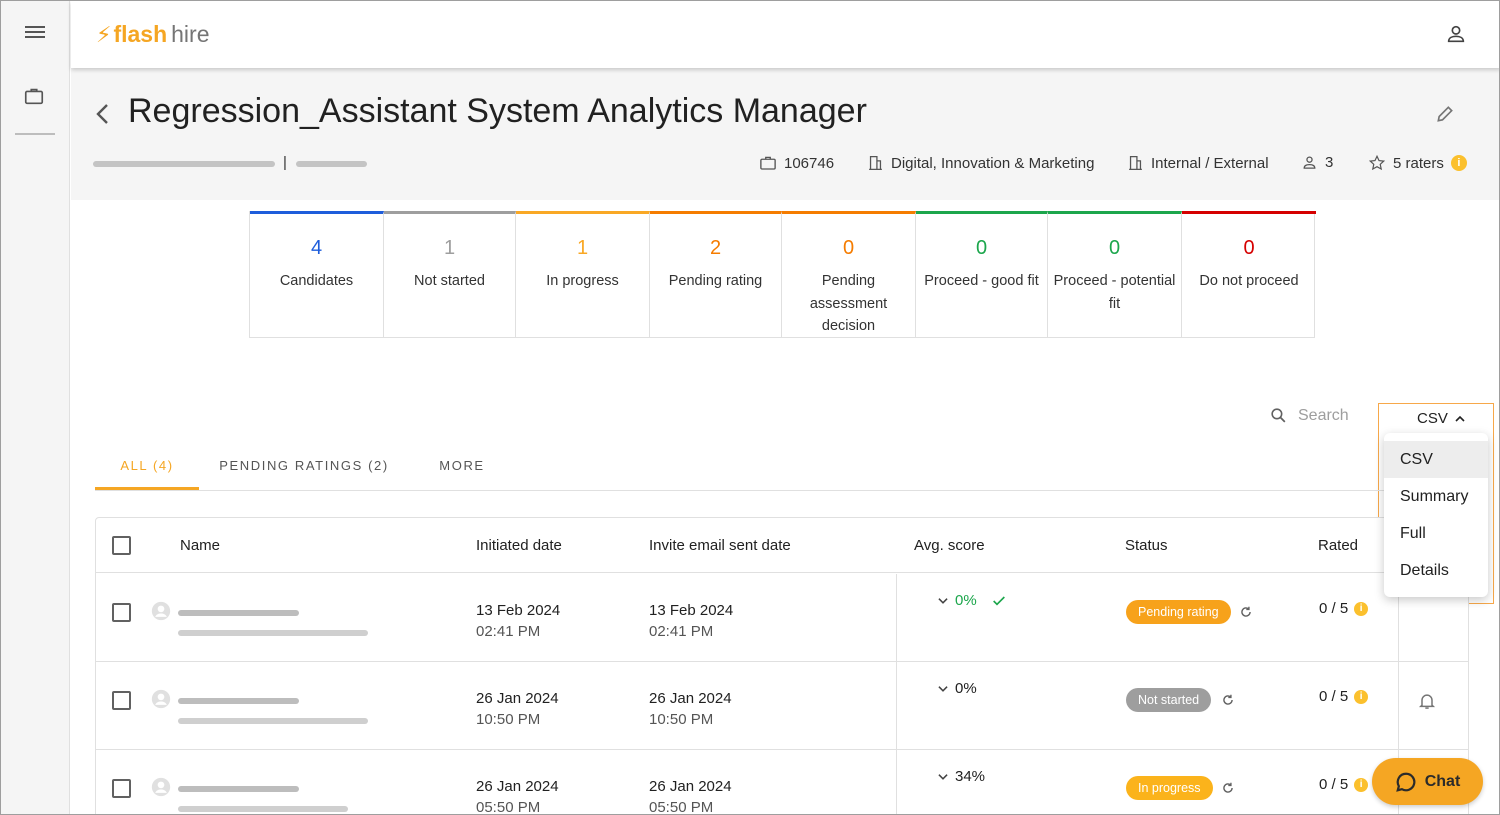  I want to click on raters: 5 raters i, so click(1417, 163).